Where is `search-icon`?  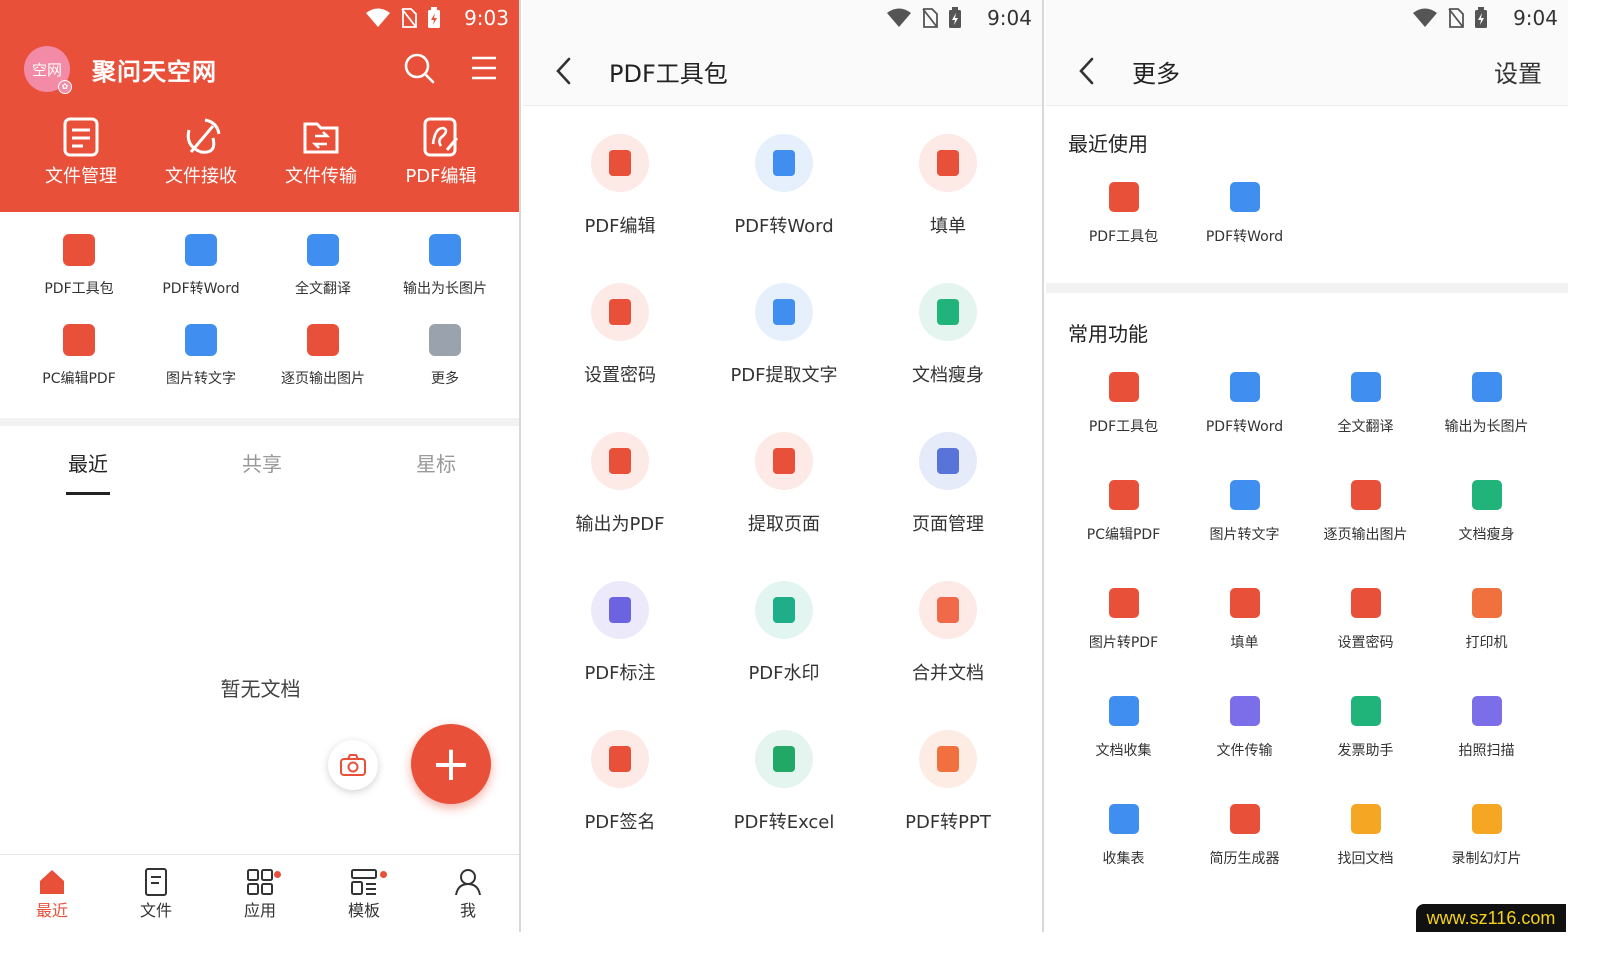 search-icon is located at coordinates (419, 68).